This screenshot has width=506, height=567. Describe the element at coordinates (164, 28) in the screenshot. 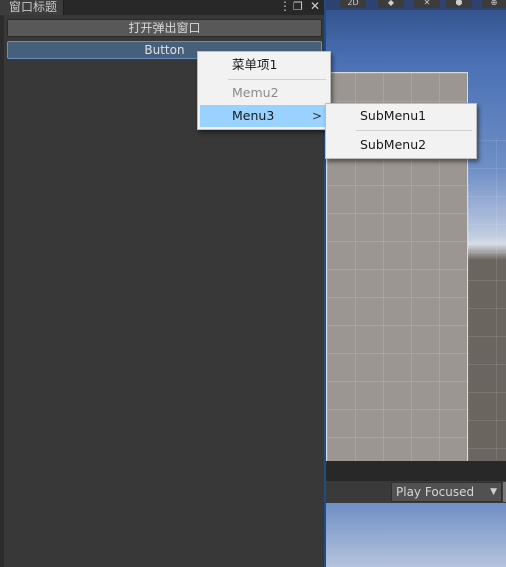

I see `open-popup-button: 打开弹出窗口` at that location.